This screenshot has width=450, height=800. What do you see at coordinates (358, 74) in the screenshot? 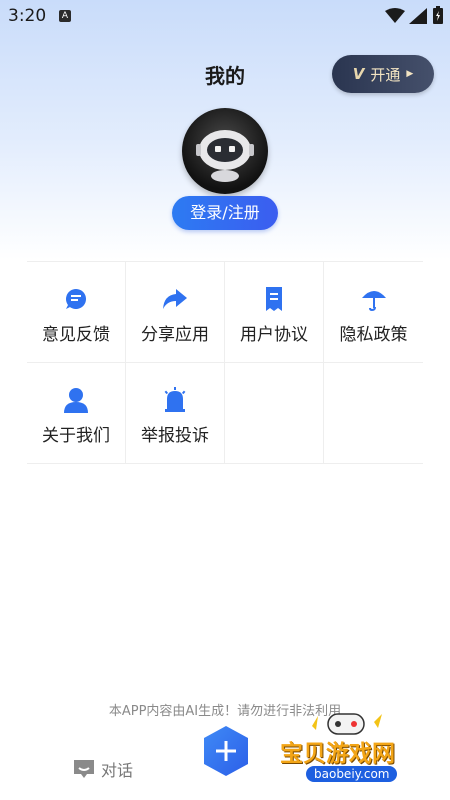
I see `vip-icon: V` at bounding box center [358, 74].